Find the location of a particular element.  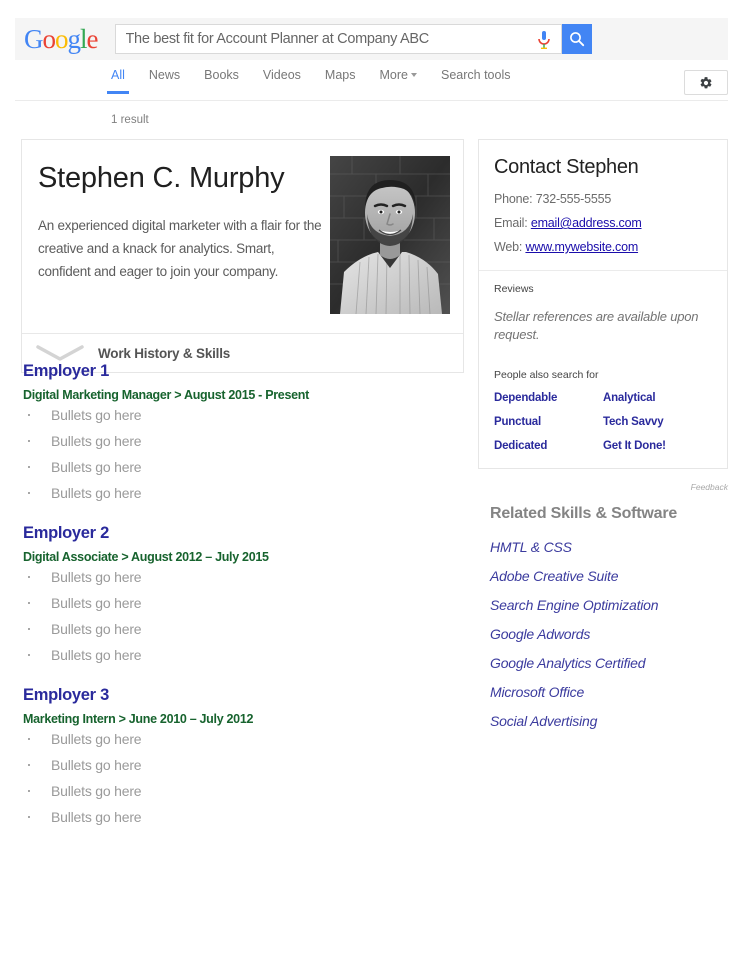

phone-label: Phone: is located at coordinates (513, 199).